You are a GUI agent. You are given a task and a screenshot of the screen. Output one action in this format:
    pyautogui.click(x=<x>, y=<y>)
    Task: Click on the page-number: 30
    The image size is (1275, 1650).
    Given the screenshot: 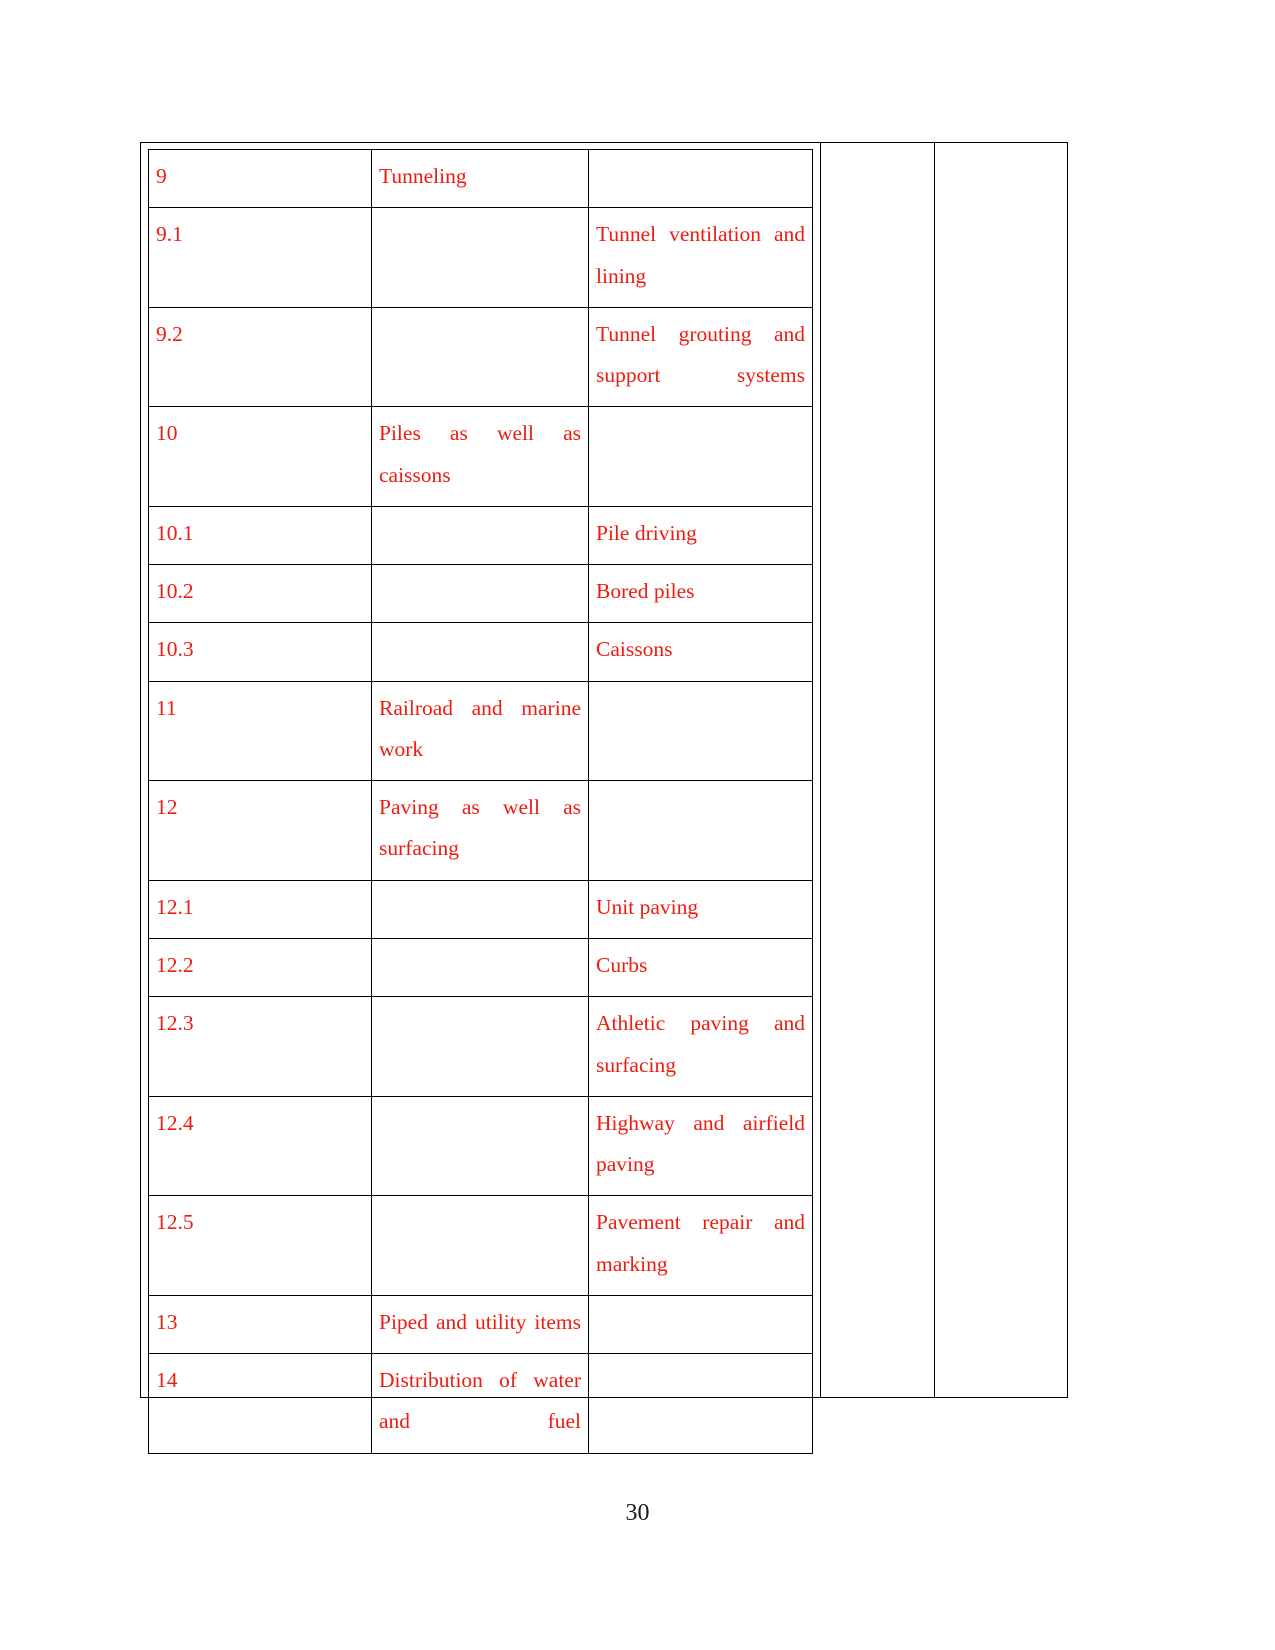 What is the action you would take?
    pyautogui.click(x=637, y=1513)
    